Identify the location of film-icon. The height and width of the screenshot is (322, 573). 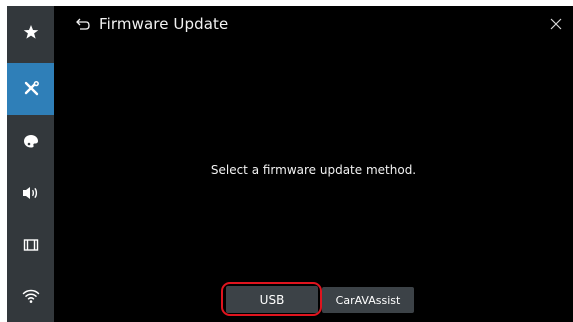
(30, 245).